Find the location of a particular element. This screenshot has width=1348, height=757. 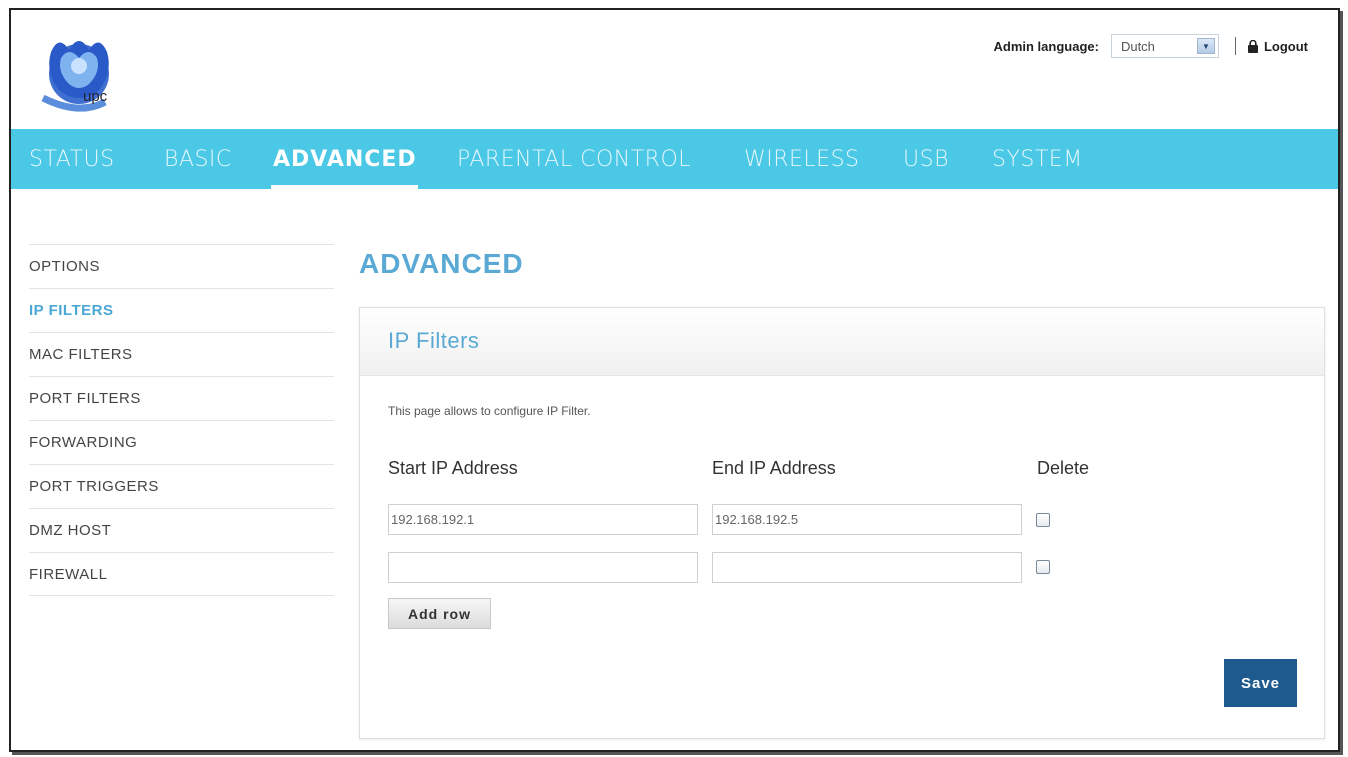

admin-language-select: Dutch ▼ is located at coordinates (1164, 46).